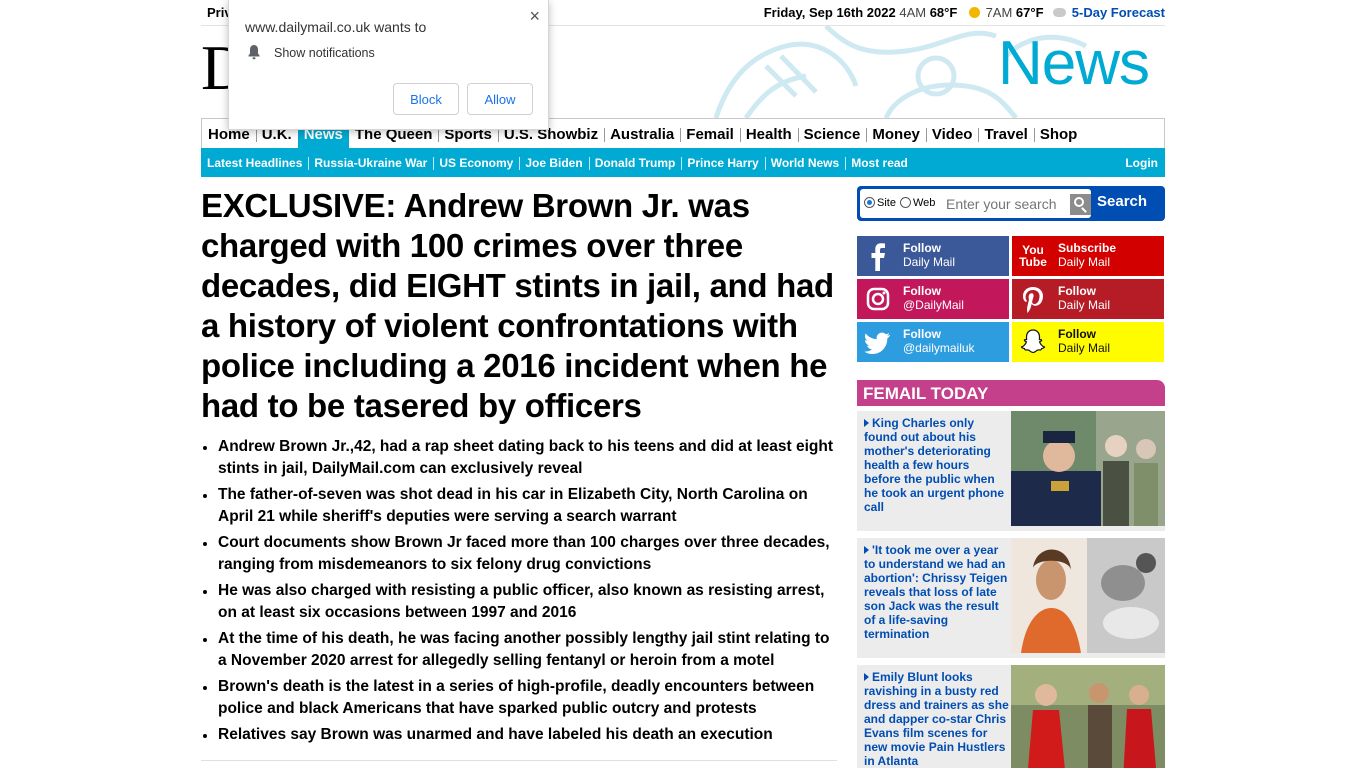 Image resolution: width=1366 pixels, height=768 pixels. Describe the element at coordinates (929, 262) in the screenshot. I see `facebook-line2: Daily Mail` at that location.